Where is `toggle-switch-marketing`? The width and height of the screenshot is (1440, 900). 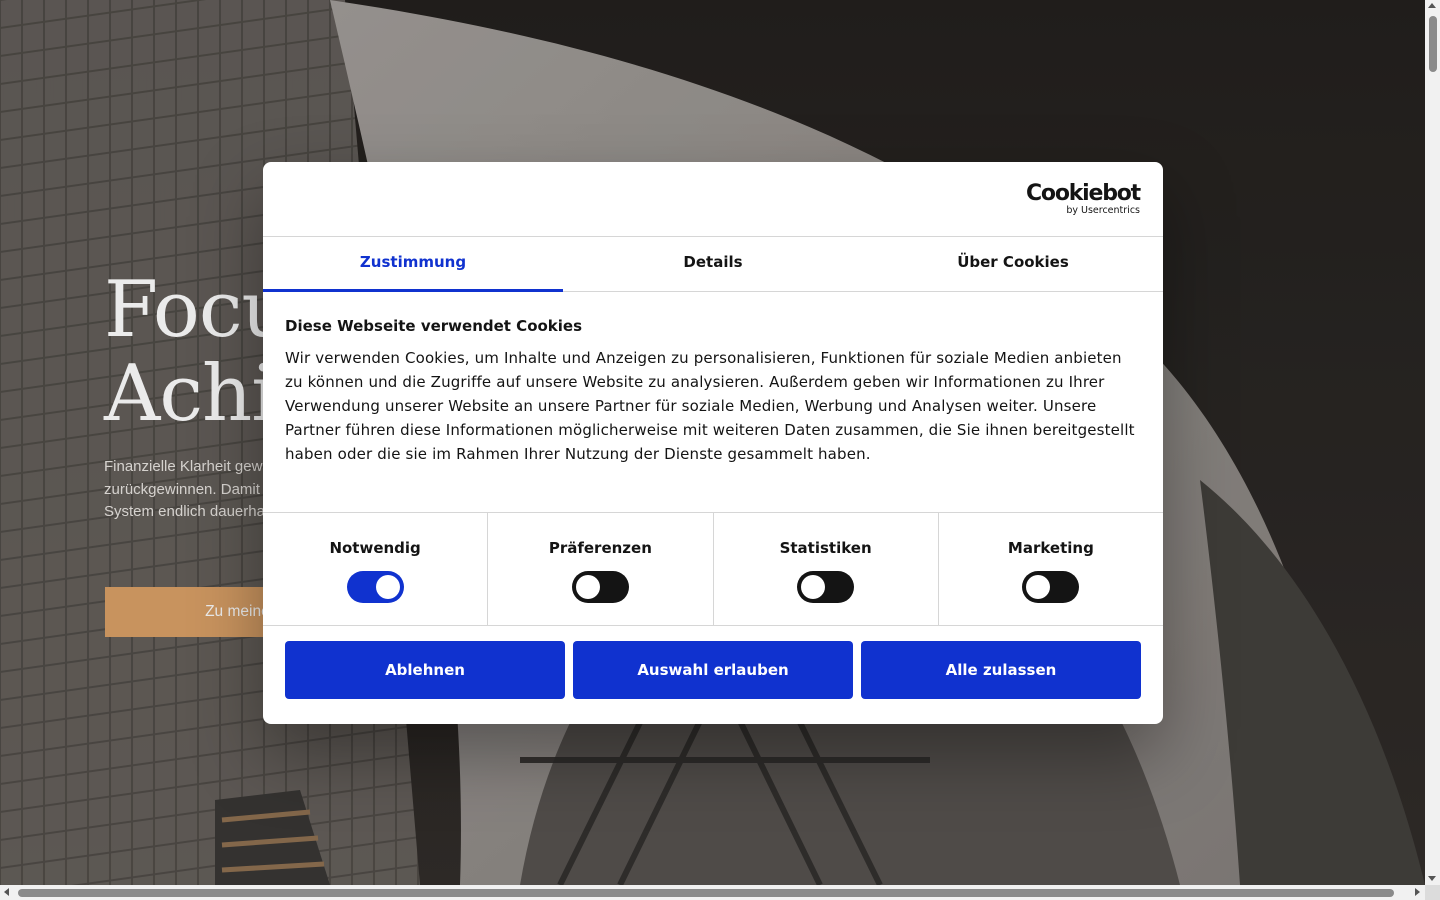
toggle-switch-marketing is located at coordinates (1051, 587).